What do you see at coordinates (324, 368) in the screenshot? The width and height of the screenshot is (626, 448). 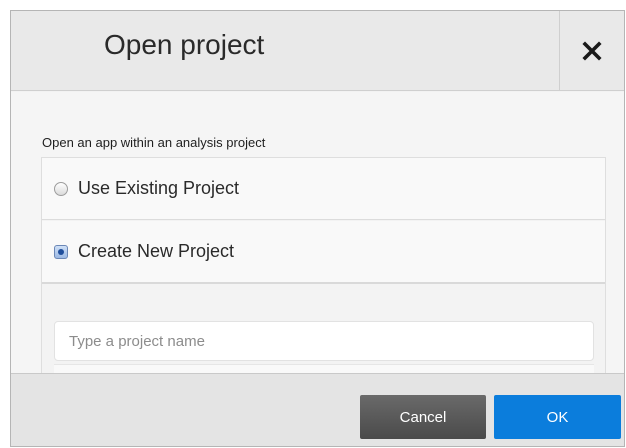 I see `input-section-edge` at bounding box center [324, 368].